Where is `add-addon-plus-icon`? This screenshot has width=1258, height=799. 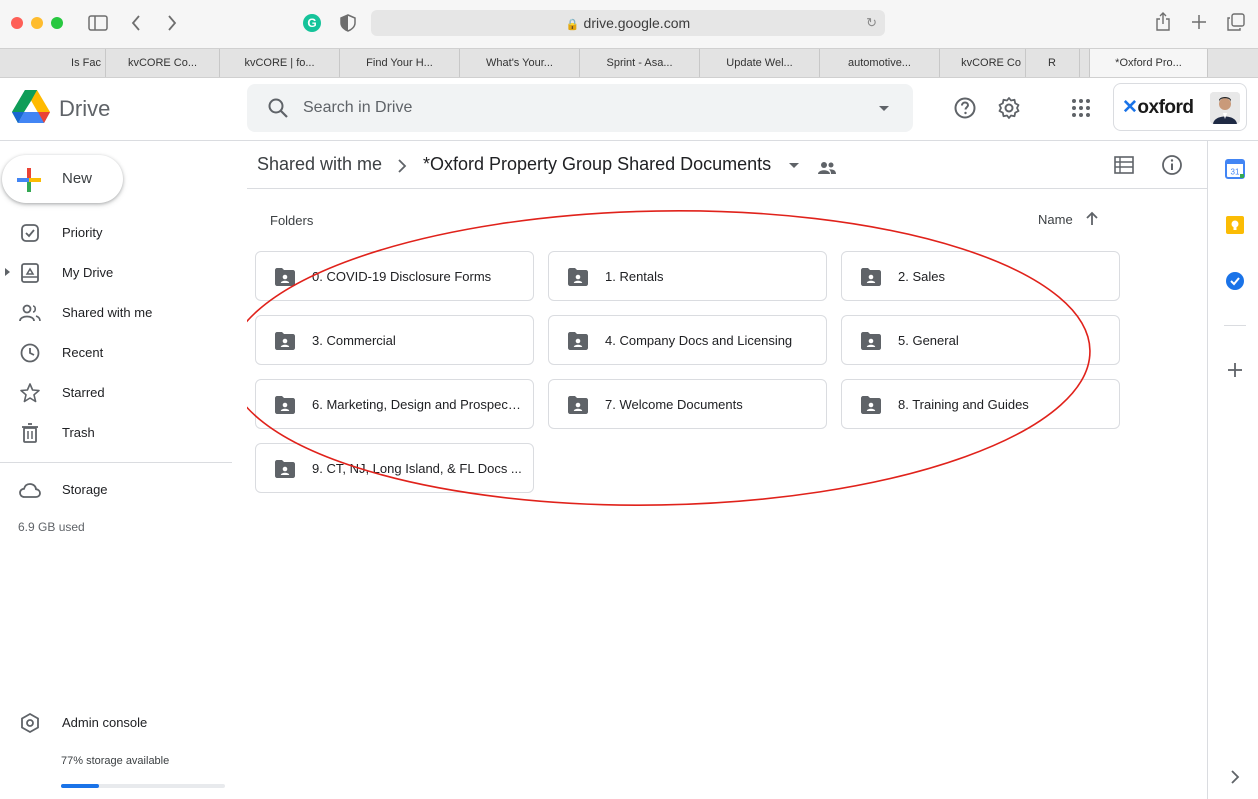
add-addon-plus-icon is located at coordinates (1235, 370).